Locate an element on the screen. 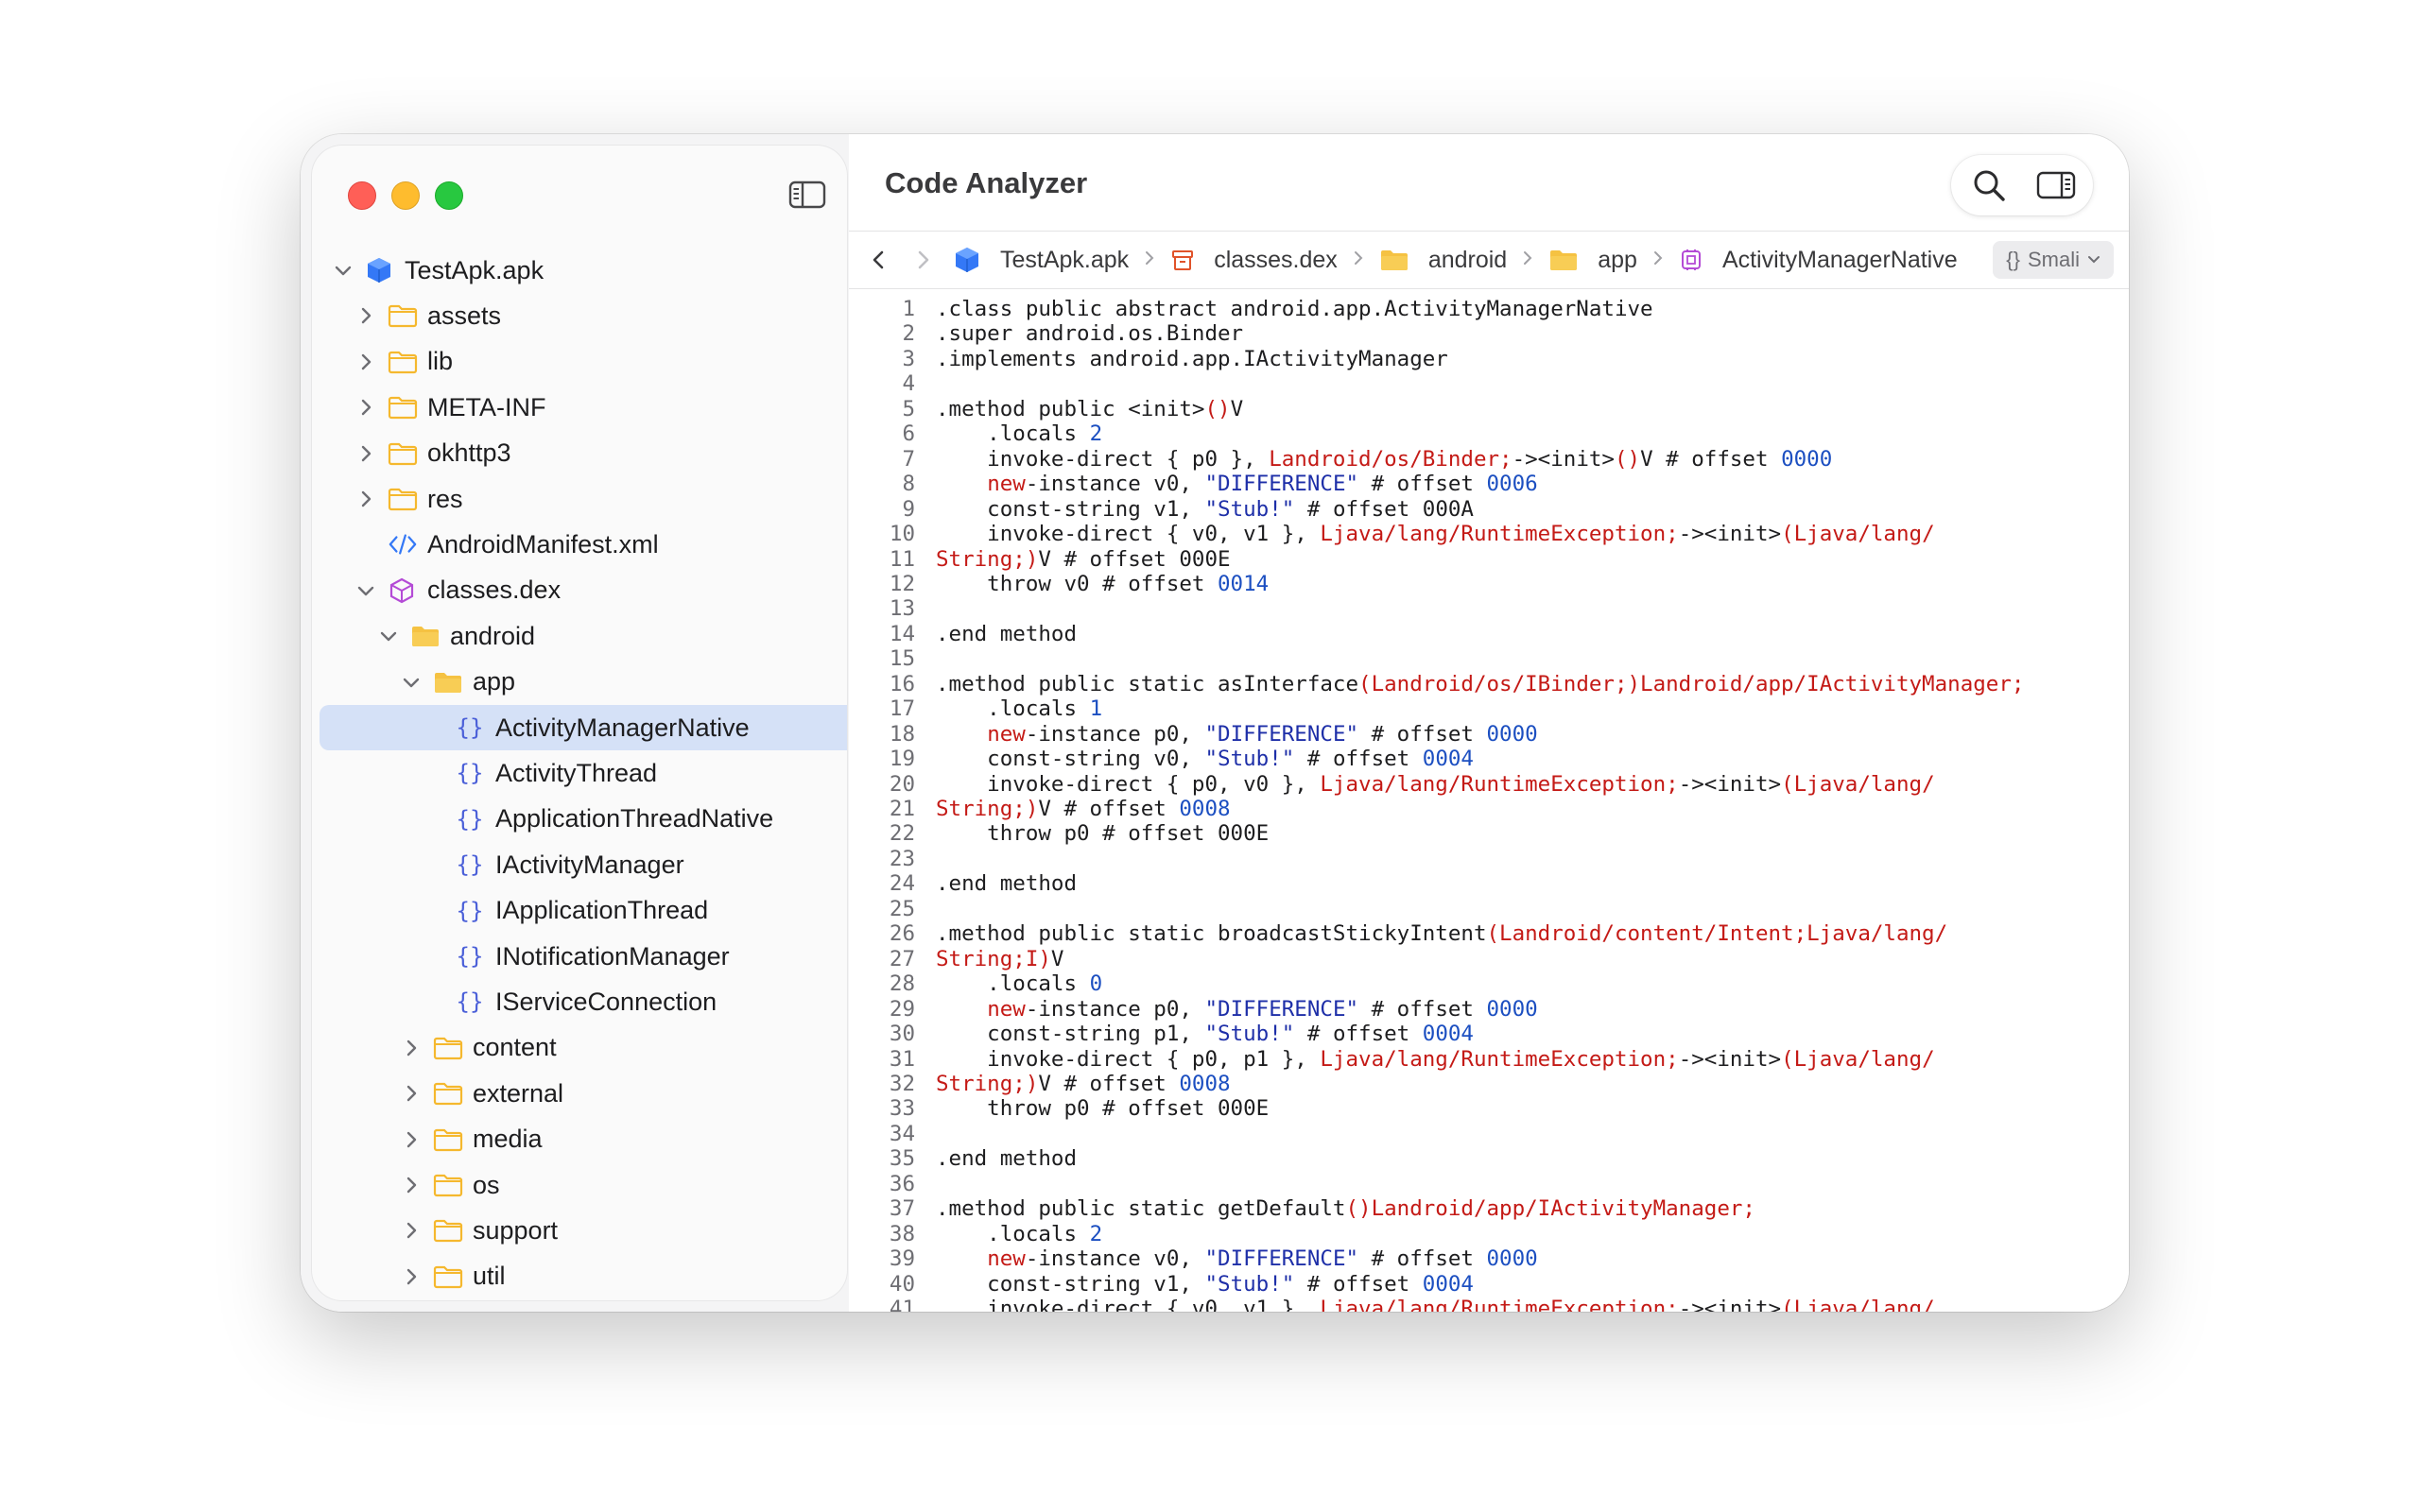 This screenshot has height=1512, width=2420. inspector-toggle-icon is located at coordinates (2056, 185).